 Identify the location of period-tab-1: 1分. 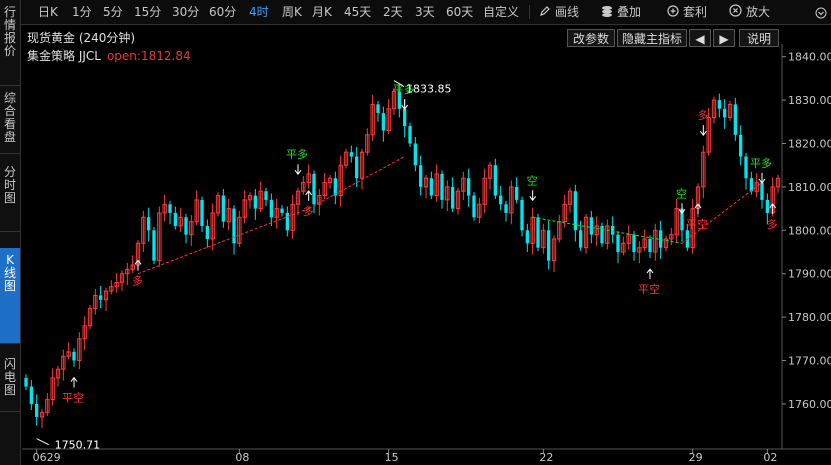
(82, 12).